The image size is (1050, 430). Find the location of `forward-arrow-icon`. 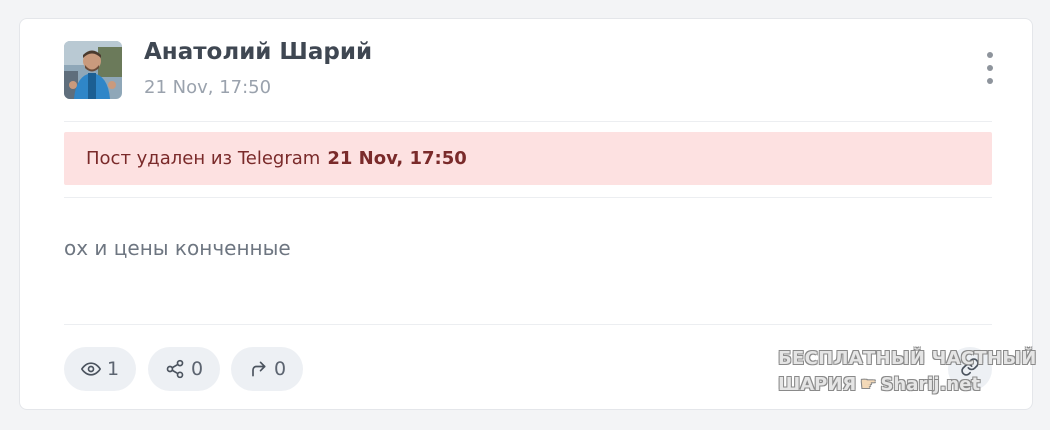

forward-arrow-icon is located at coordinates (258, 369).